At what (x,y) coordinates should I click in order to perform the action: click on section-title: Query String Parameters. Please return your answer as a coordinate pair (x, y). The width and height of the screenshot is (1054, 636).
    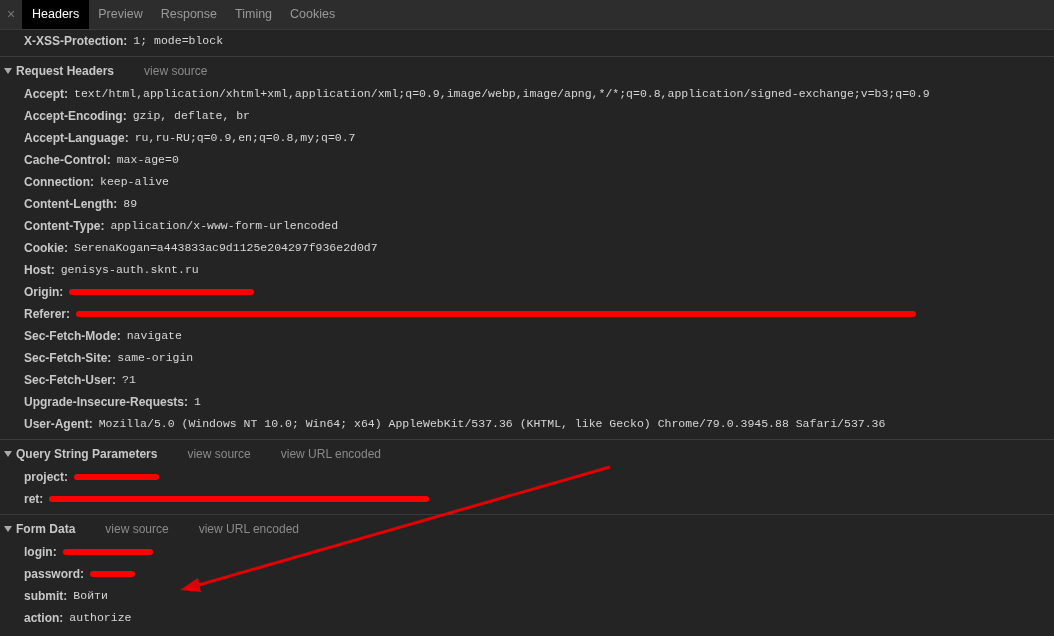
    Looking at the image, I should click on (87, 454).